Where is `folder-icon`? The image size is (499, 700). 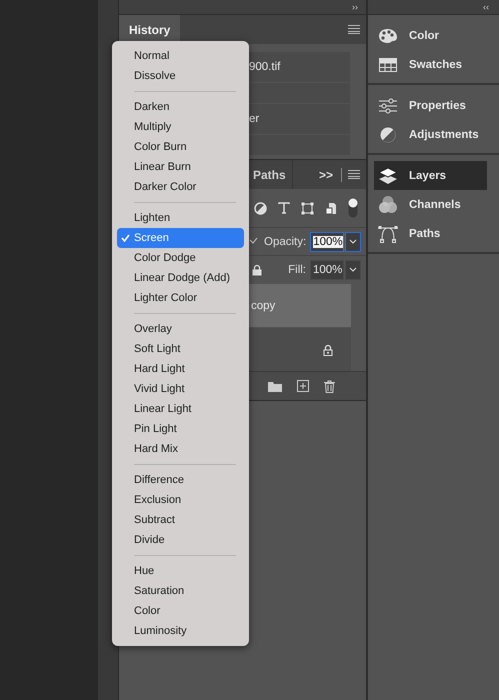
folder-icon is located at coordinates (275, 386).